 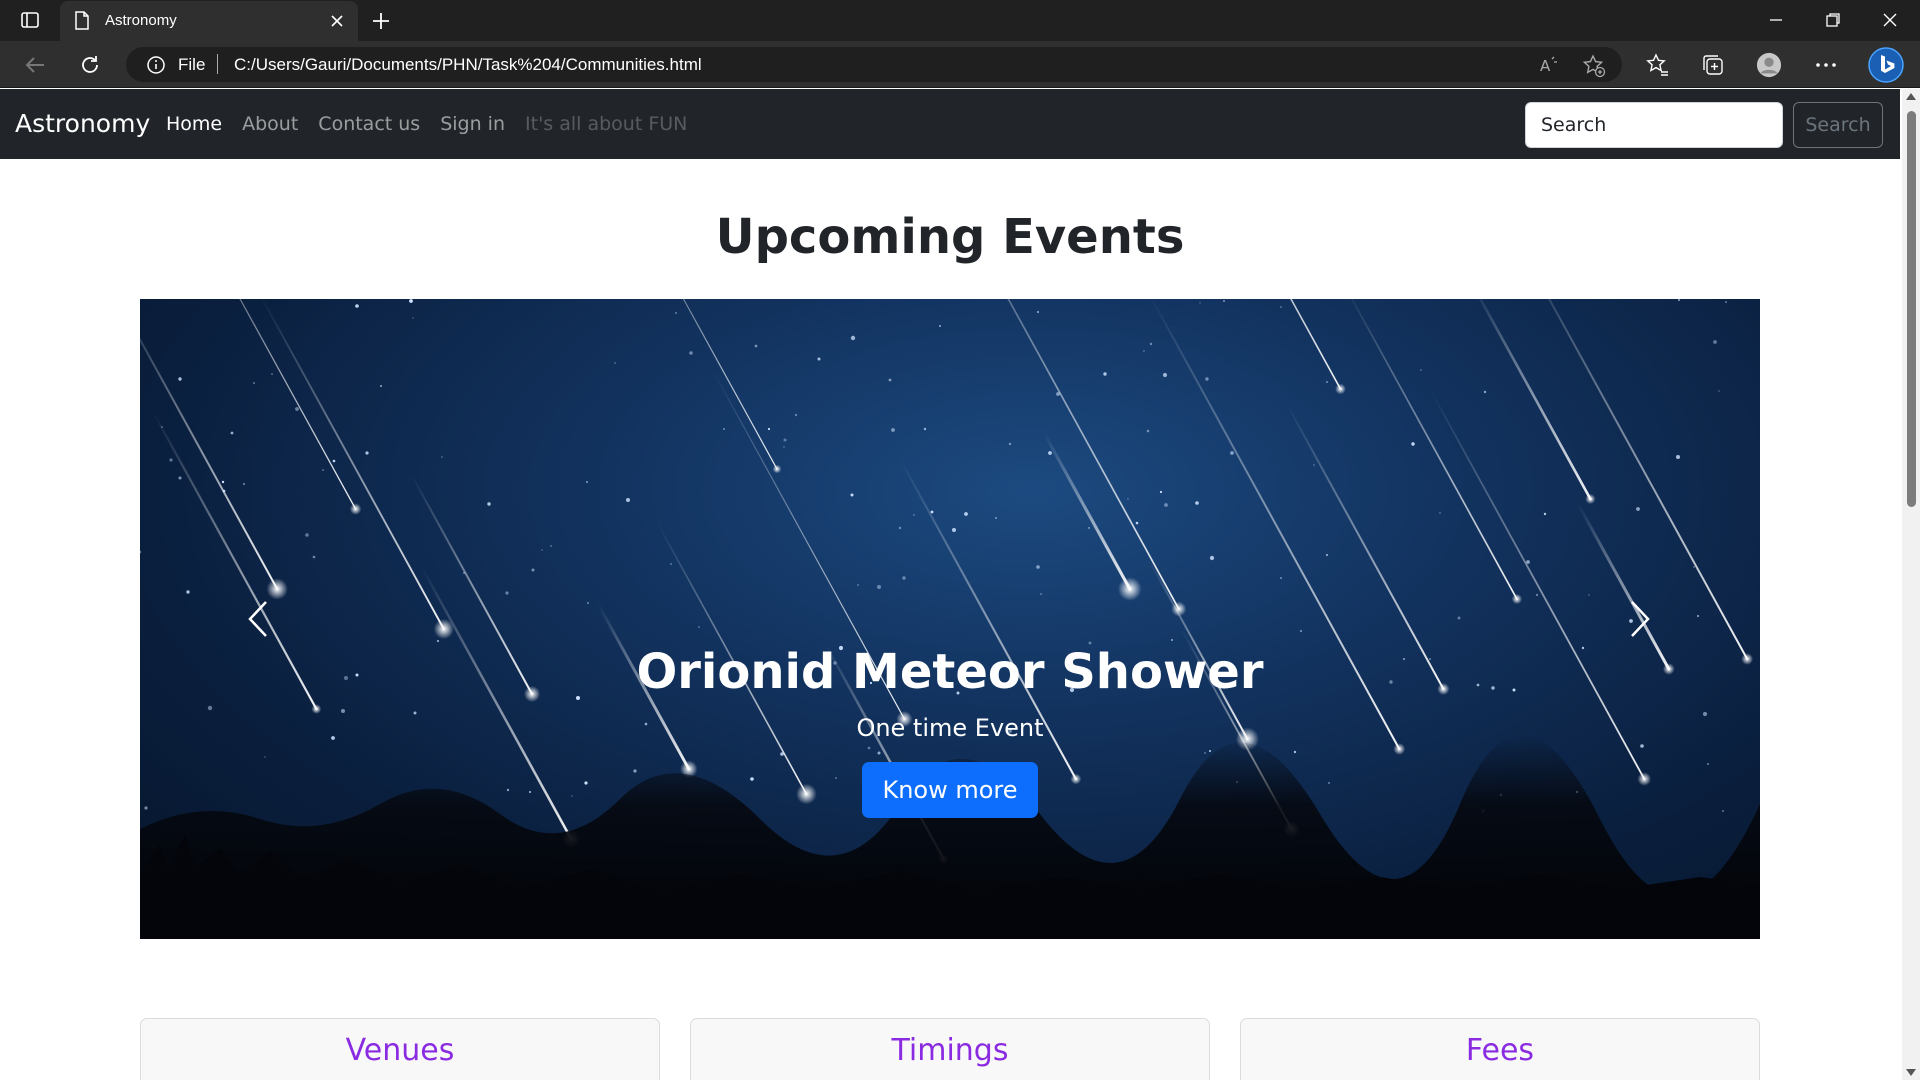 I want to click on card-timings: Timings, so click(x=950, y=1049).